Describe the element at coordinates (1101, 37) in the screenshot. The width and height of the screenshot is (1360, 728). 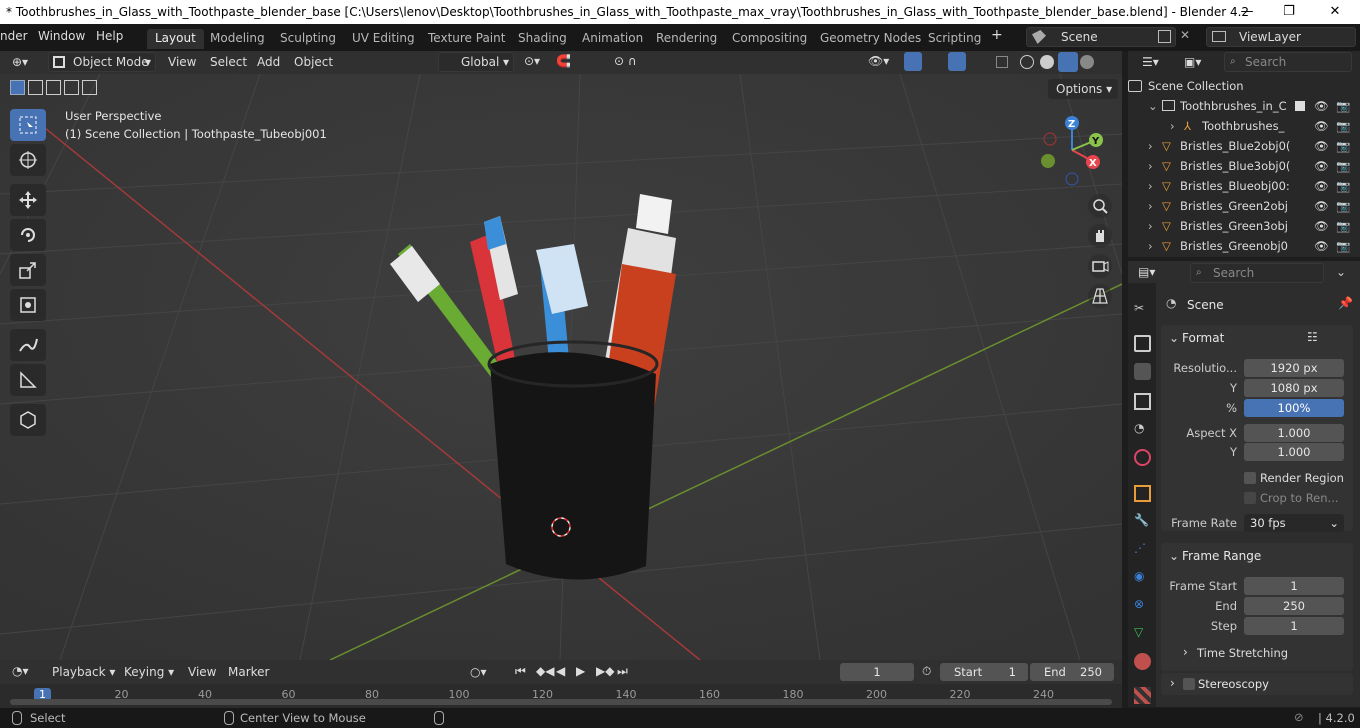
I see `scene-selector: Scene` at that location.